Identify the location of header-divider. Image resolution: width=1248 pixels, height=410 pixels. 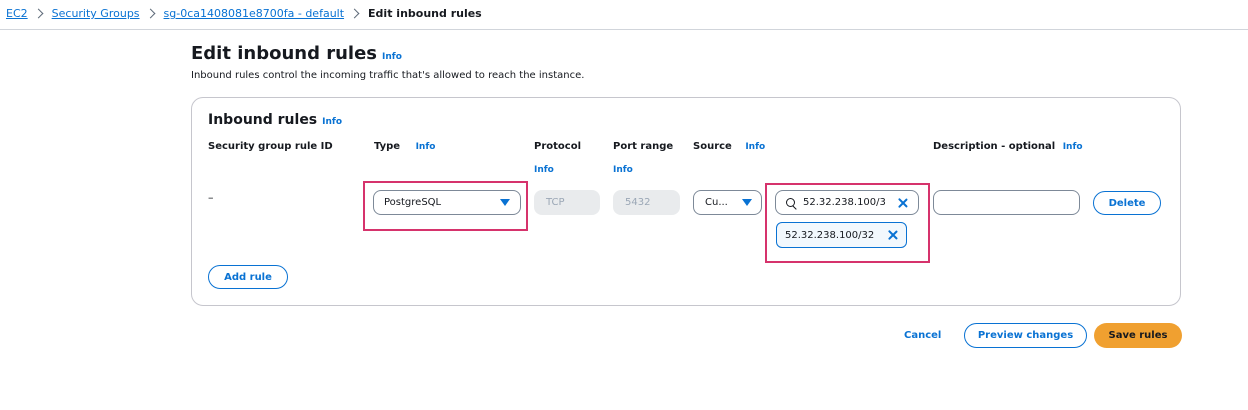
(624, 29).